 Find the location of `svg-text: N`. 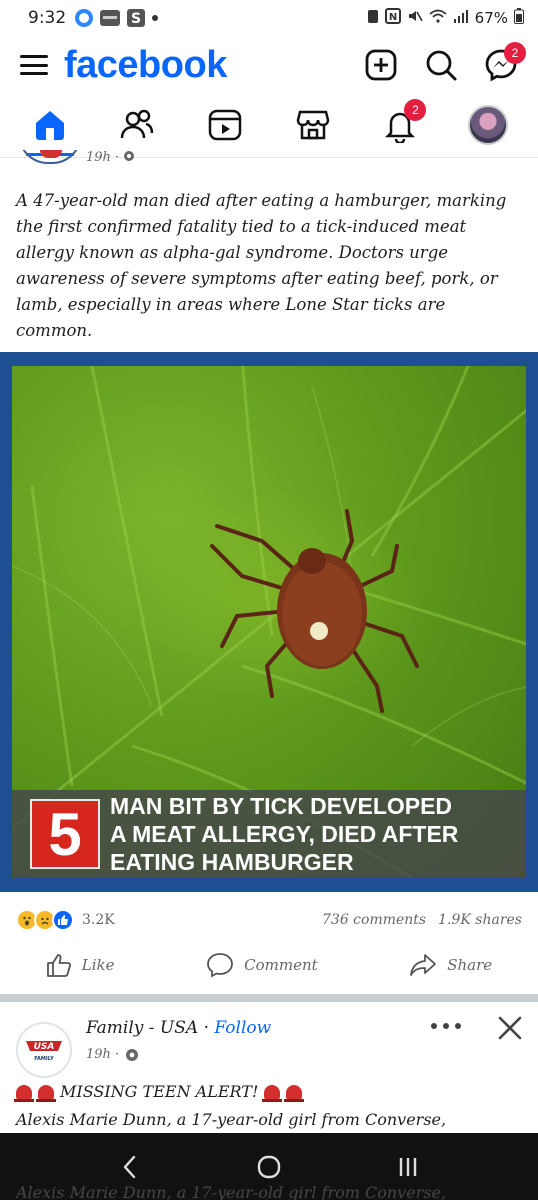

svg-text: N is located at coordinates (392, 17).